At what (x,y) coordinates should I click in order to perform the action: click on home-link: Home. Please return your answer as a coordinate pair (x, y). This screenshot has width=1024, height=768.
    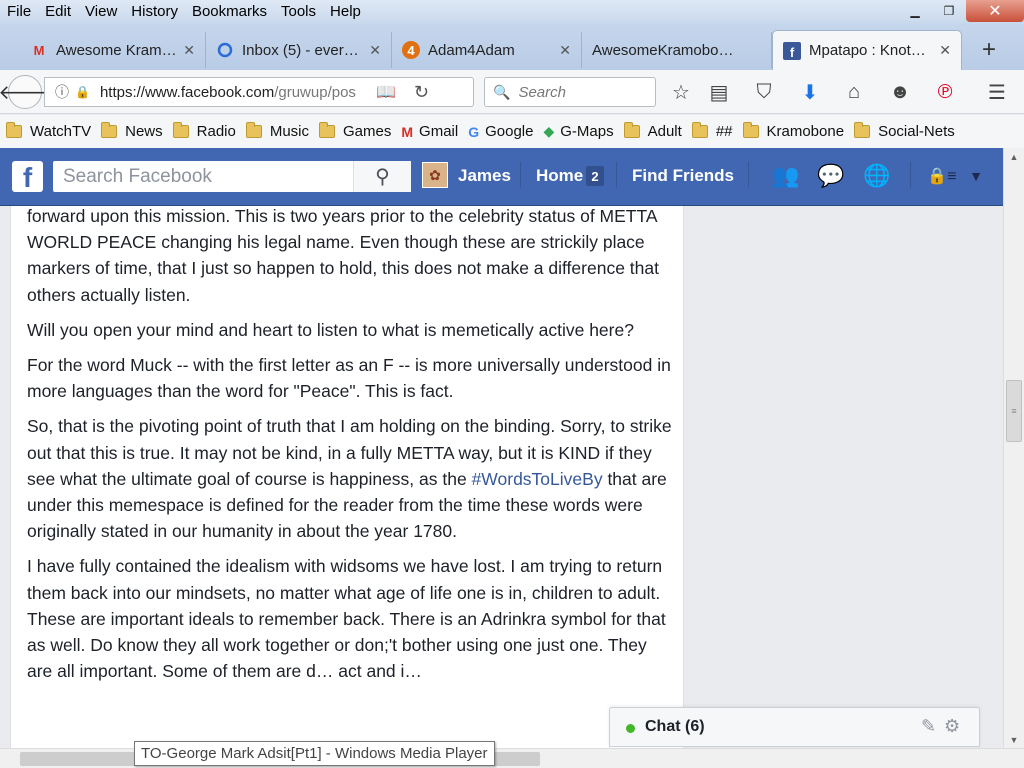
    Looking at the image, I should click on (559, 176).